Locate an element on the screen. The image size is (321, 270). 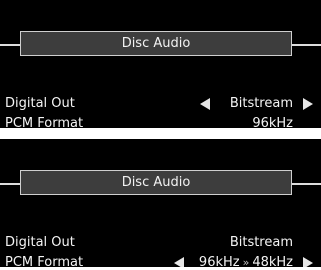
pcm-format-row: PCM Format 96kHz is located at coordinates (160, 121).